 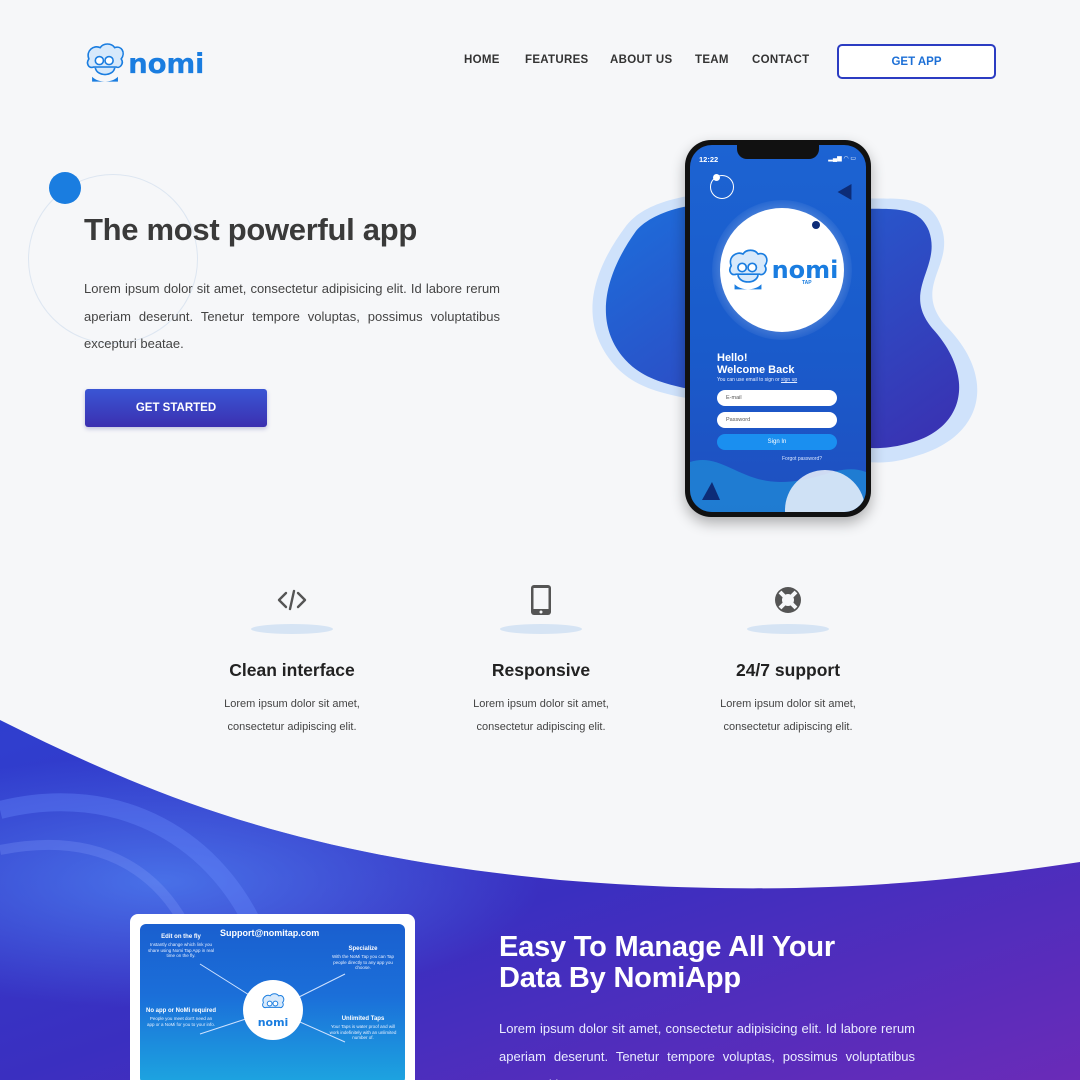 What do you see at coordinates (176, 408) in the screenshot?
I see `get-started-button: GET STARTED` at bounding box center [176, 408].